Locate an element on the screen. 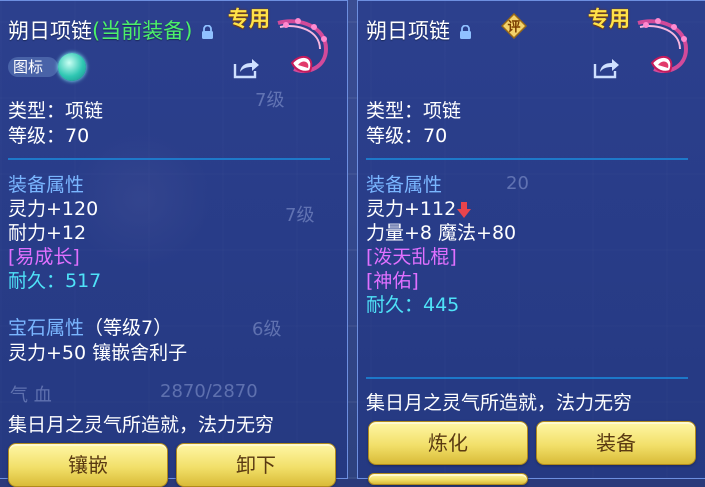  attr-line: 灵力+112 is located at coordinates (411, 209).